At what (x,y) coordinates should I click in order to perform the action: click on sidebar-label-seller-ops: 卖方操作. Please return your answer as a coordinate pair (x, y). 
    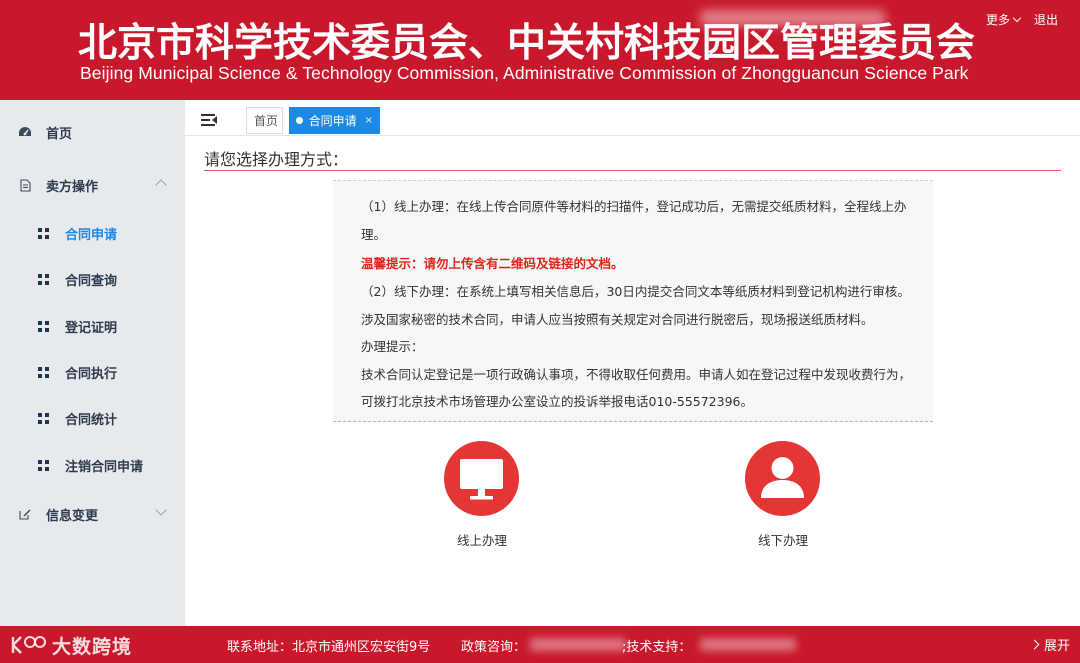
    Looking at the image, I should click on (72, 187).